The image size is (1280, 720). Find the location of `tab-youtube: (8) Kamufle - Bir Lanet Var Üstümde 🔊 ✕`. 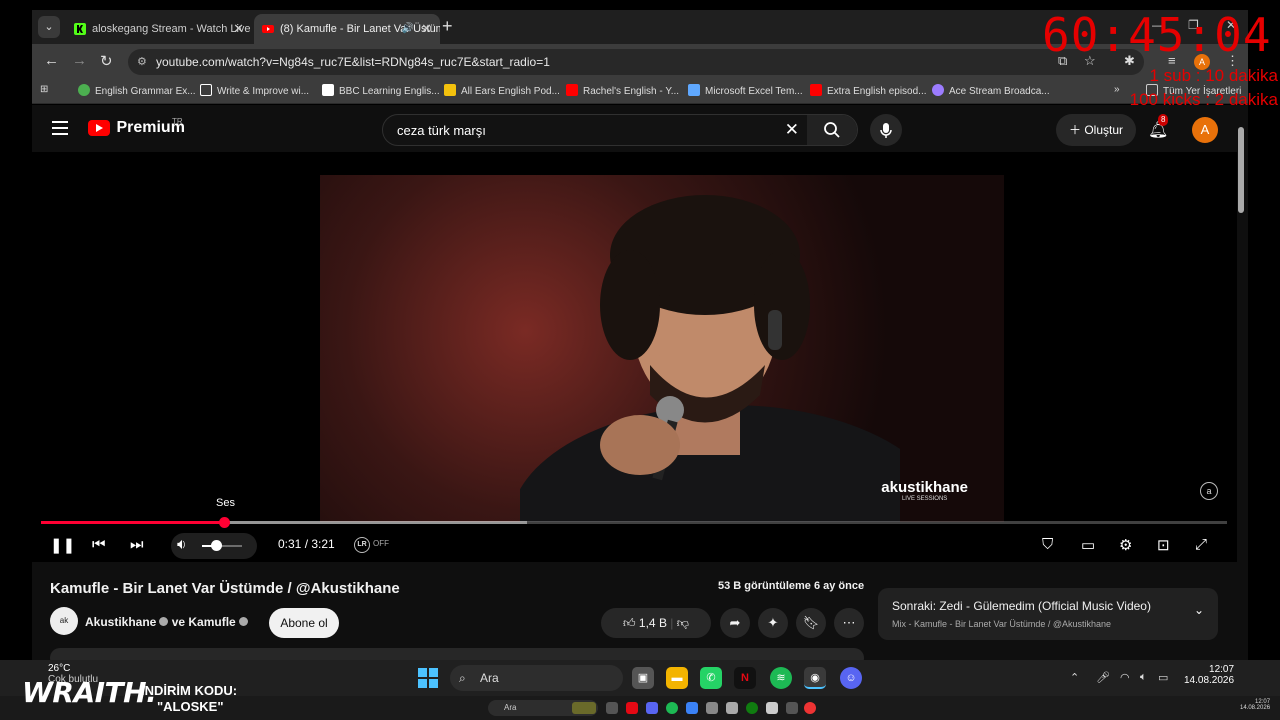

tab-youtube: (8) Kamufle - Bir Lanet Var Üstümde 🔊 ✕ is located at coordinates (347, 29).